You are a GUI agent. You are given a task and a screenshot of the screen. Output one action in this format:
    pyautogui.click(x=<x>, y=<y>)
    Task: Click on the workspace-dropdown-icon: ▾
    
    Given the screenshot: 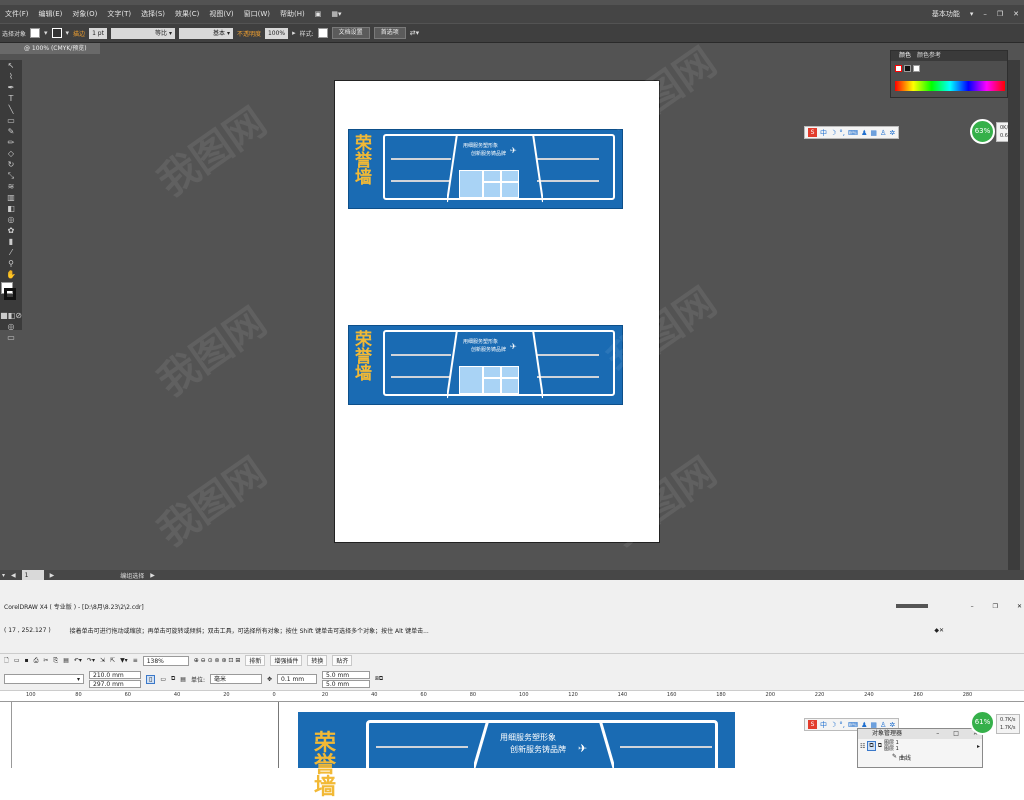 What is the action you would take?
    pyautogui.click(x=972, y=14)
    